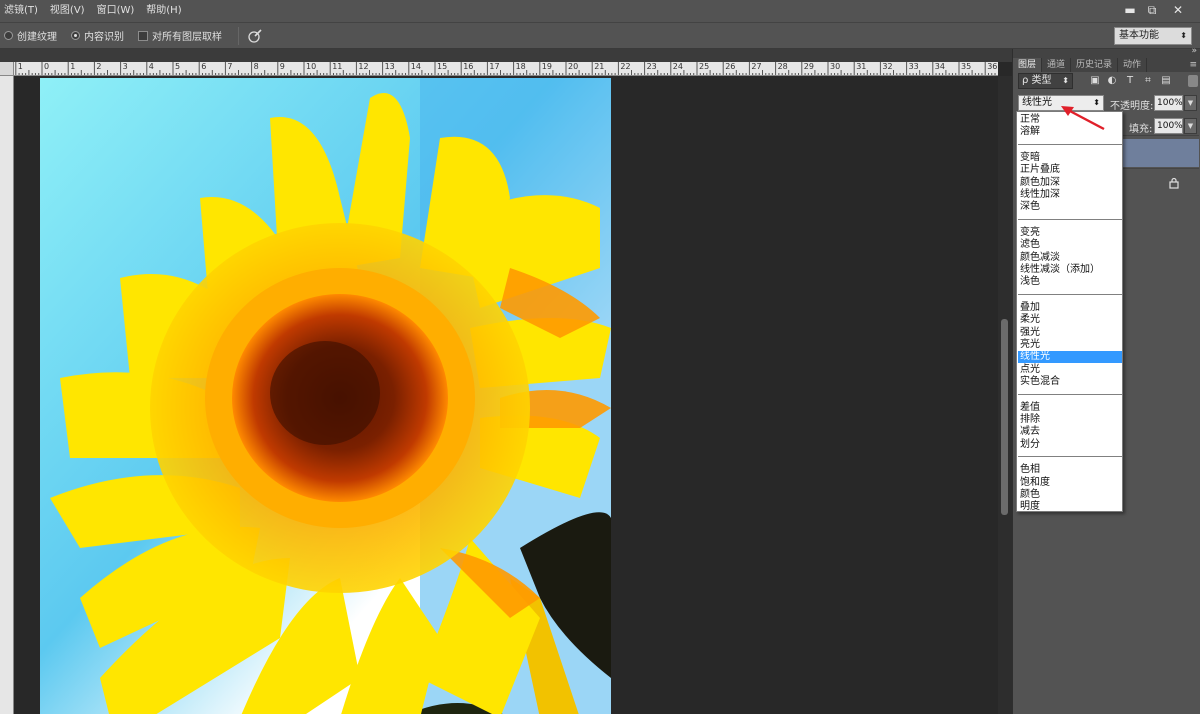 The width and height of the screenshot is (1200, 714). Describe the element at coordinates (187, 37) in the screenshot. I see `sample-all-layers-label: 对所有图层取样` at that location.